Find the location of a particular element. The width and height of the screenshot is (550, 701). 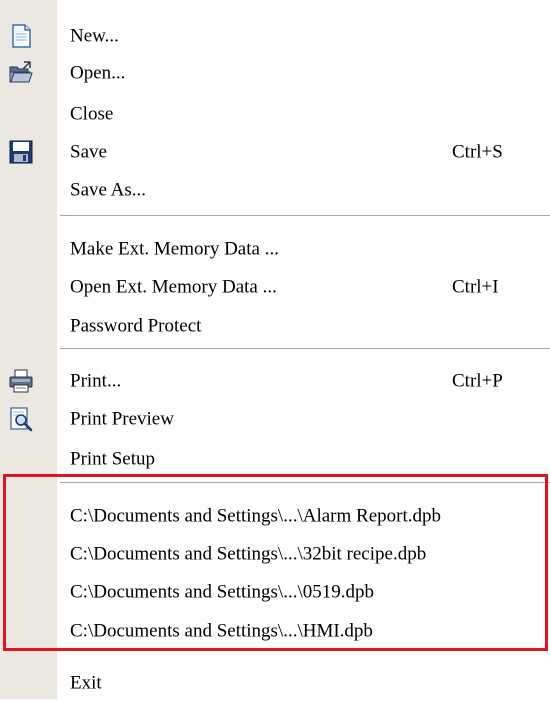

menu-item-shortcut: Ctrl+S is located at coordinates (477, 152).